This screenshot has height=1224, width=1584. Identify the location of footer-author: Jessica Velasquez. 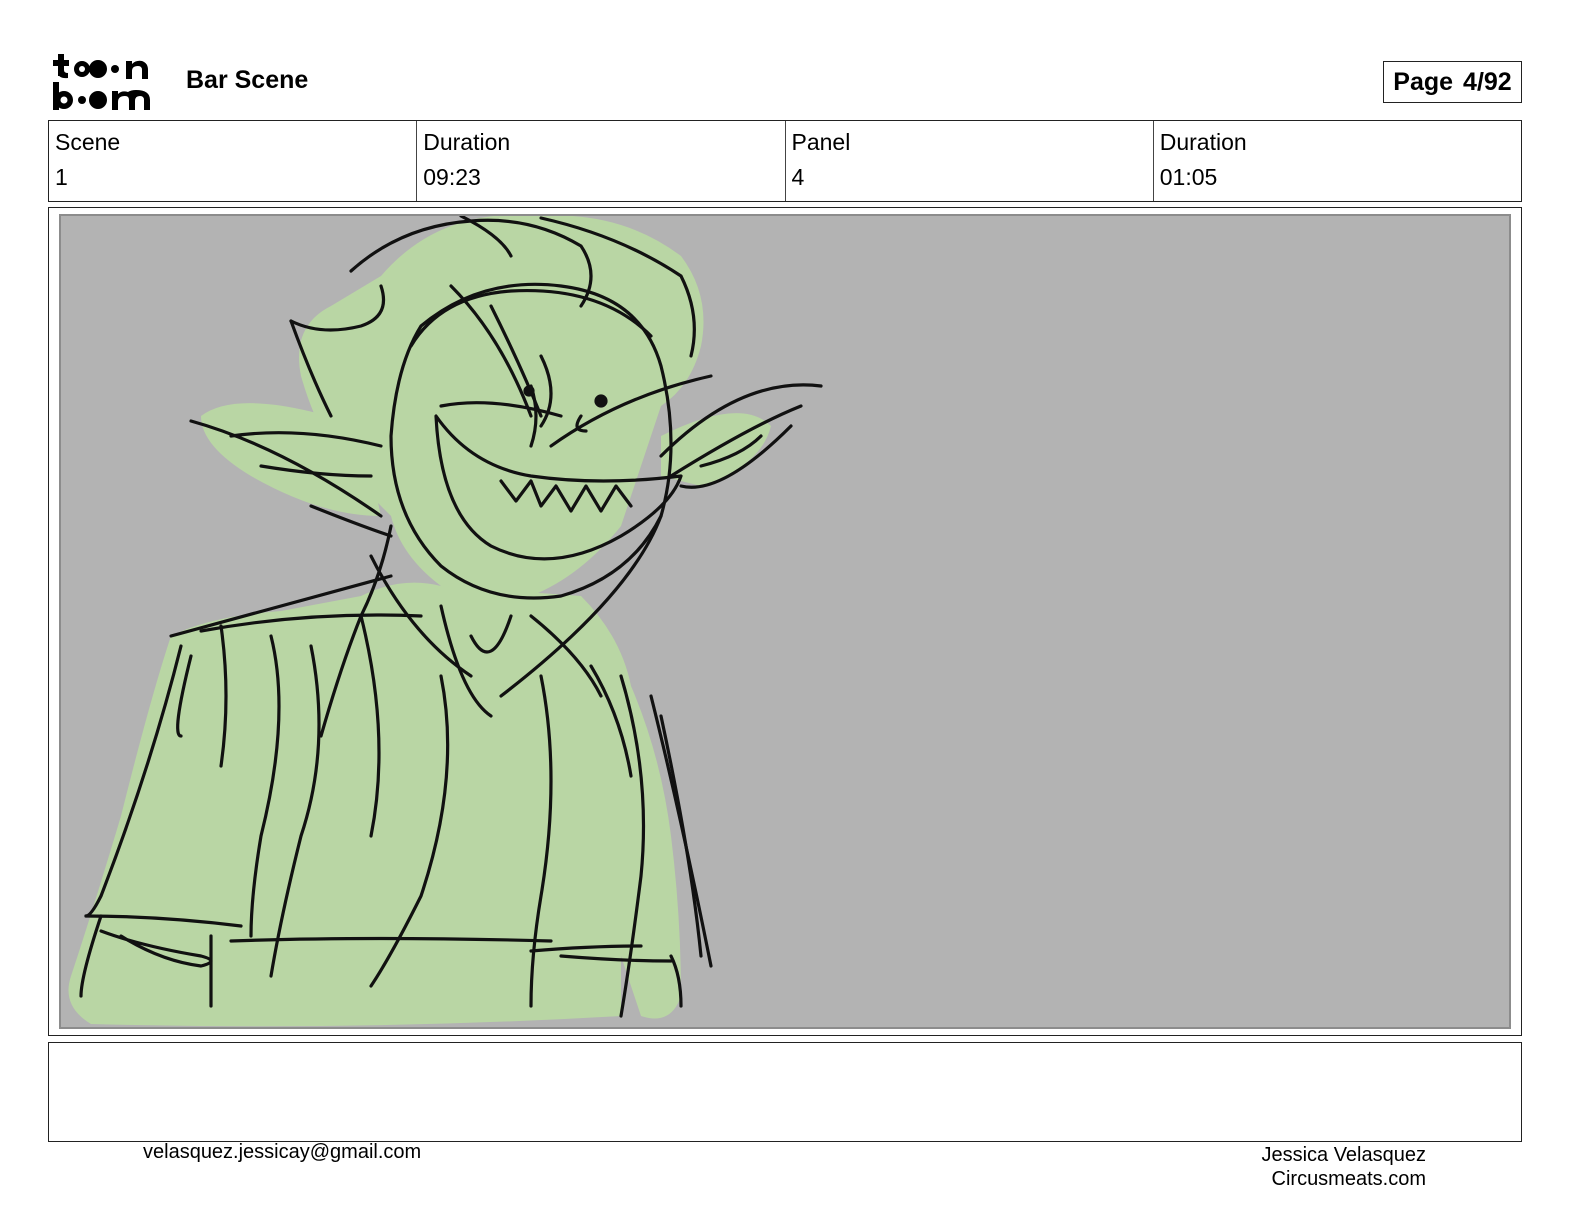
(1343, 1155).